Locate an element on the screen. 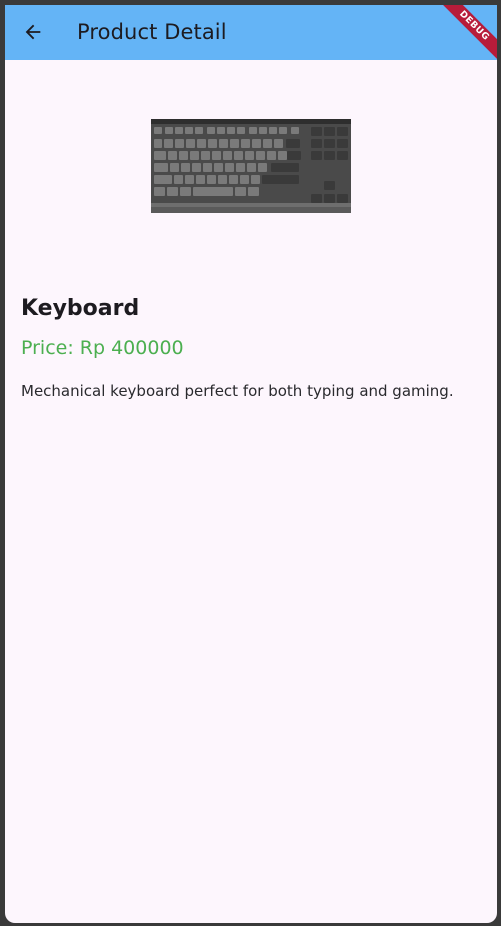 This screenshot has height=926, width=501. arrow-back-icon is located at coordinates (33, 32).